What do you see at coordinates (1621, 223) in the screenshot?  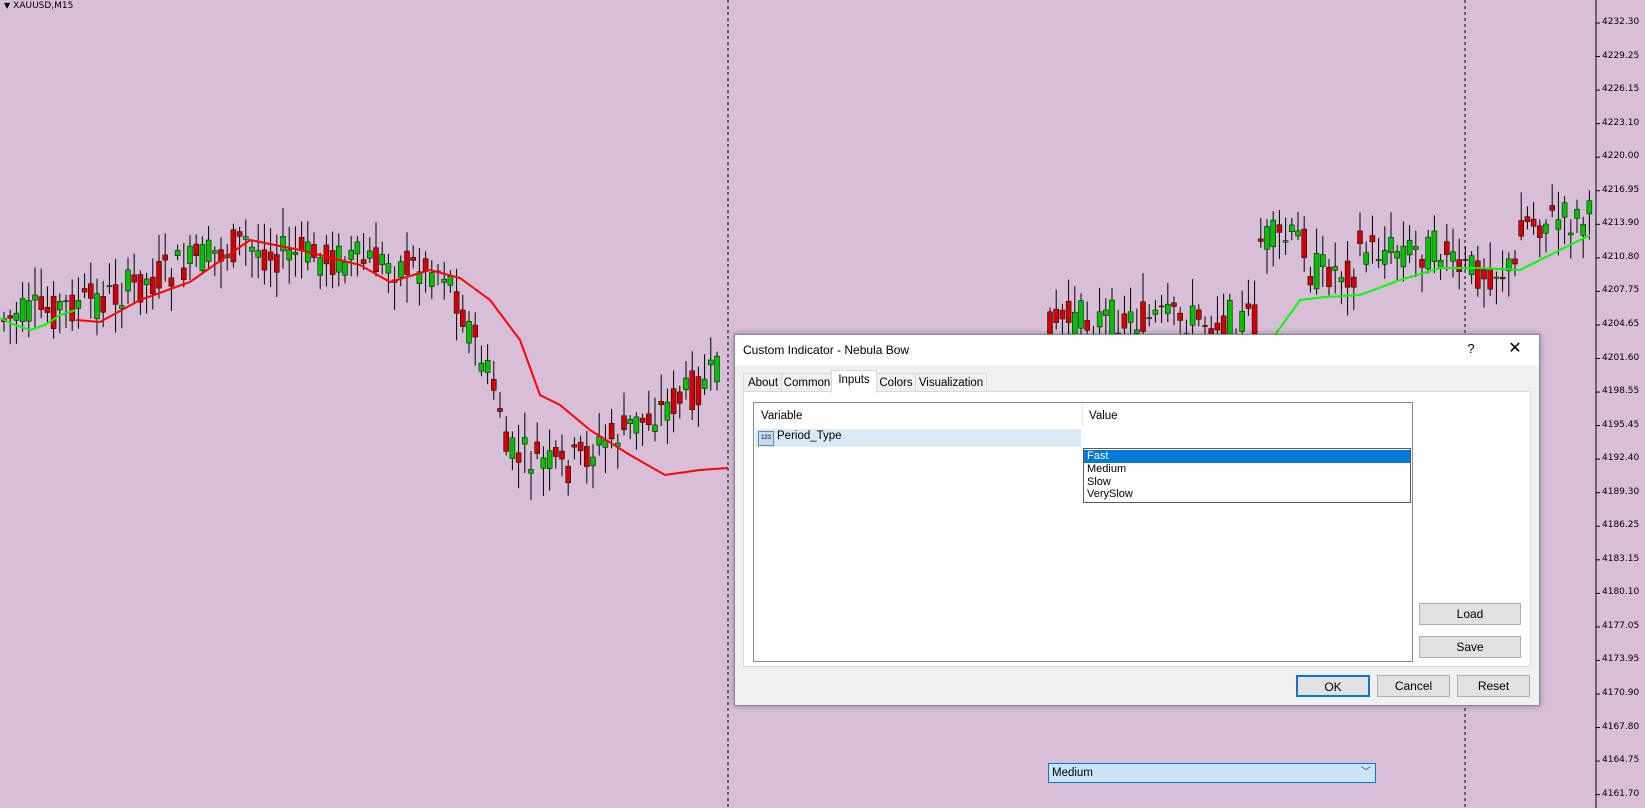 I see `price-axis-label: 4213.90` at bounding box center [1621, 223].